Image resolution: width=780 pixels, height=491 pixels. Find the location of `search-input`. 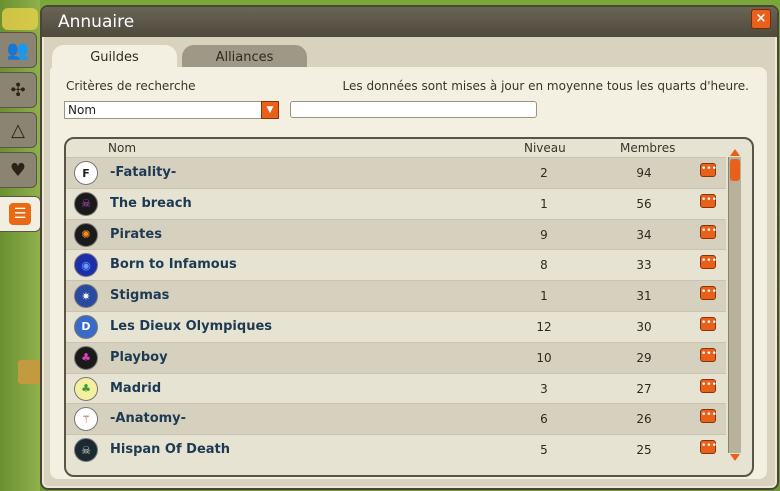

search-input is located at coordinates (413, 109).